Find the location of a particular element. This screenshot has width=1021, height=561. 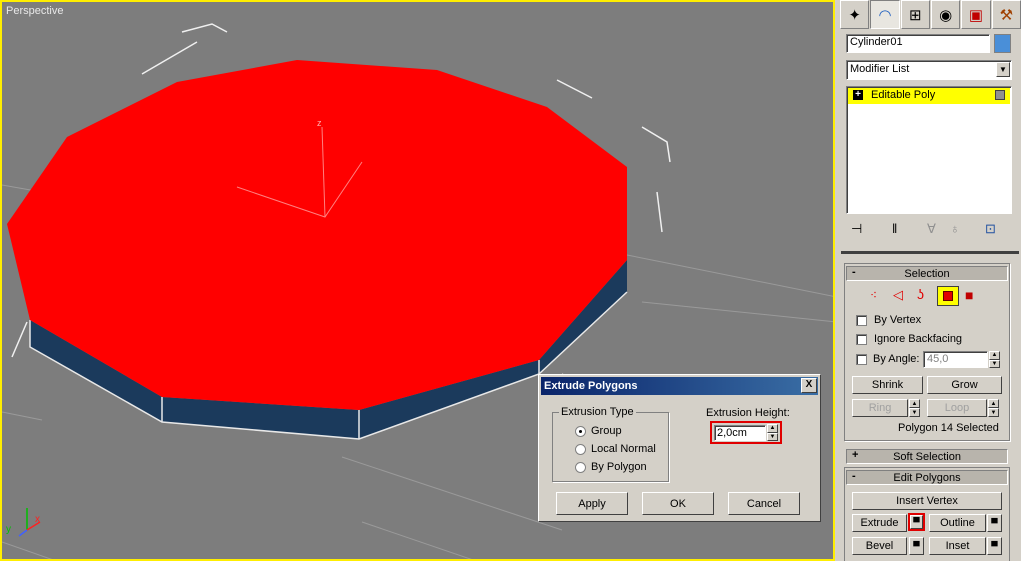

loop-spinner: ▲ ▼ is located at coordinates (993, 408).